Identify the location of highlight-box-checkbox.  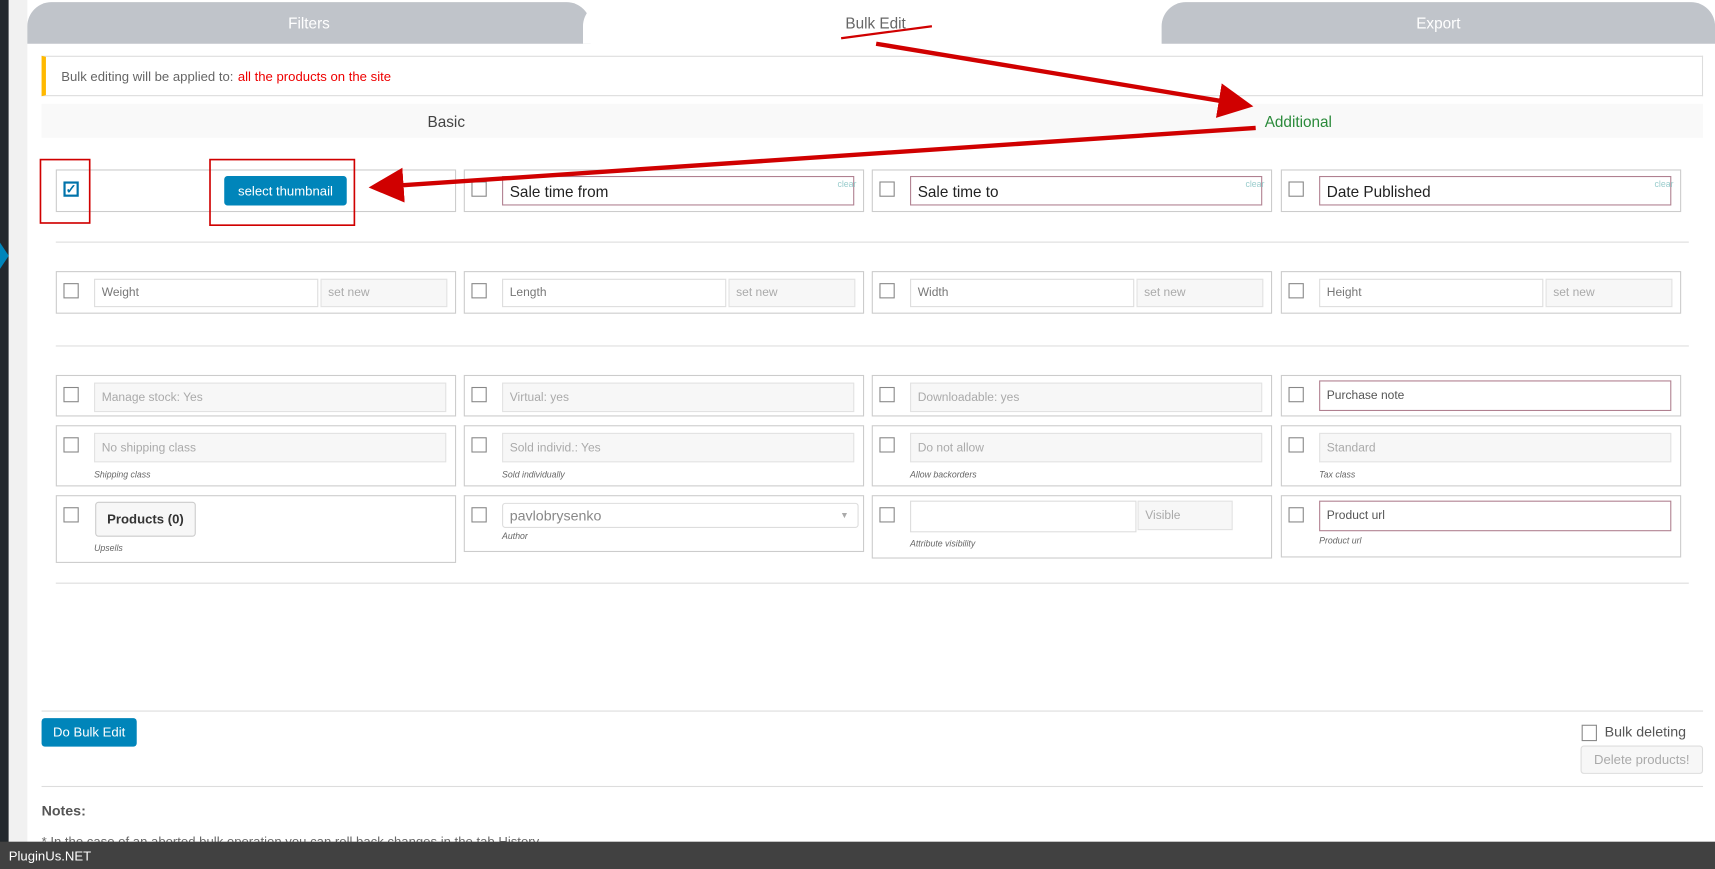
(65, 191).